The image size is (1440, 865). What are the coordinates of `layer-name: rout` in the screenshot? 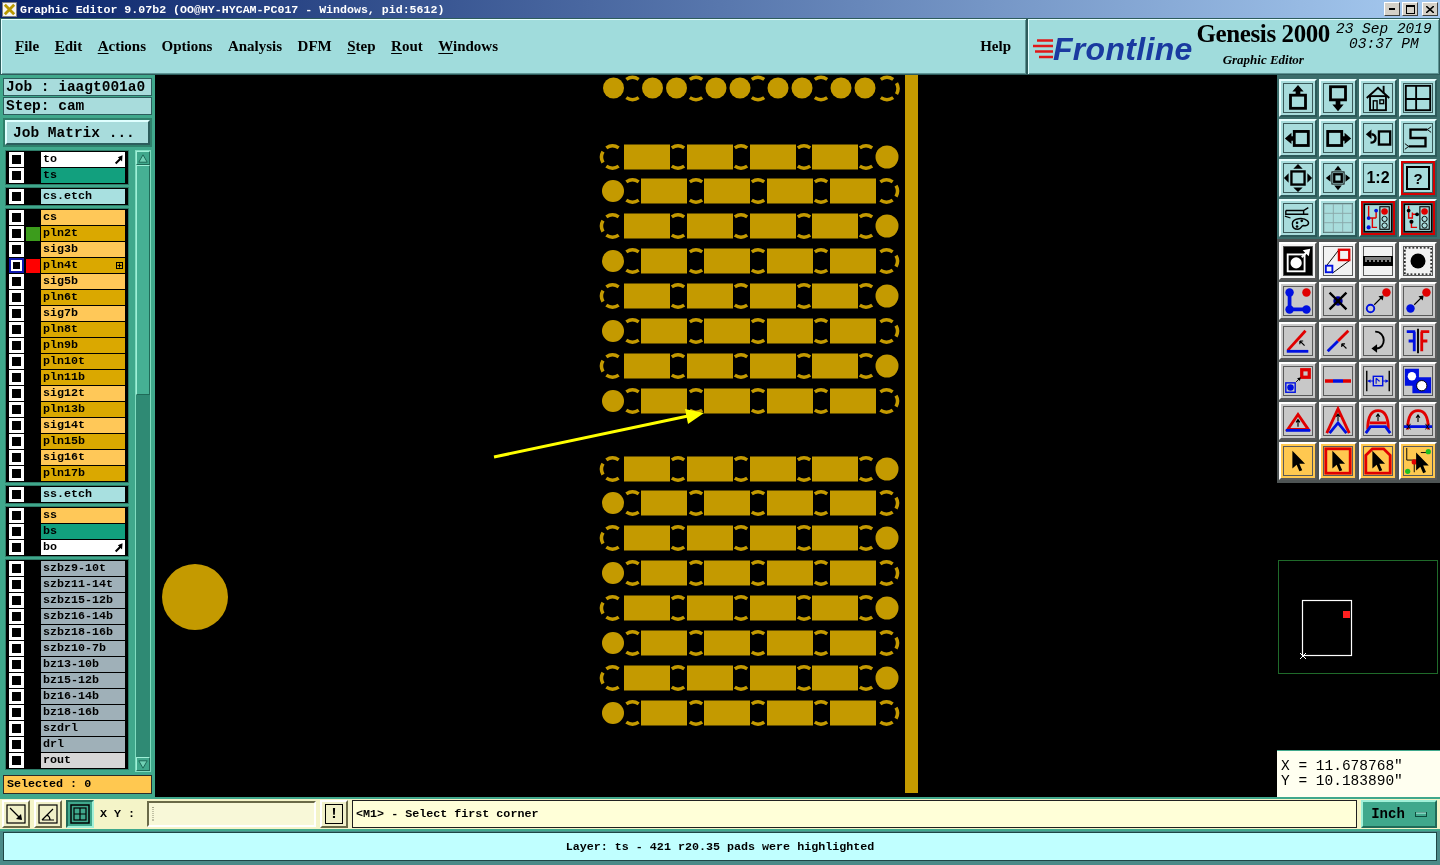 It's located at (83, 760).